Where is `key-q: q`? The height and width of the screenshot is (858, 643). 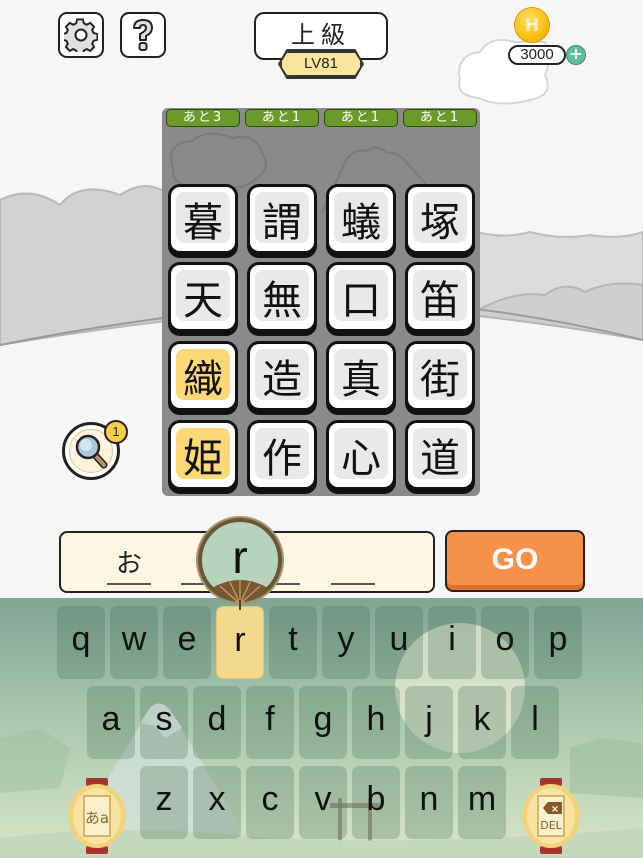
key-q: q is located at coordinates (81, 642).